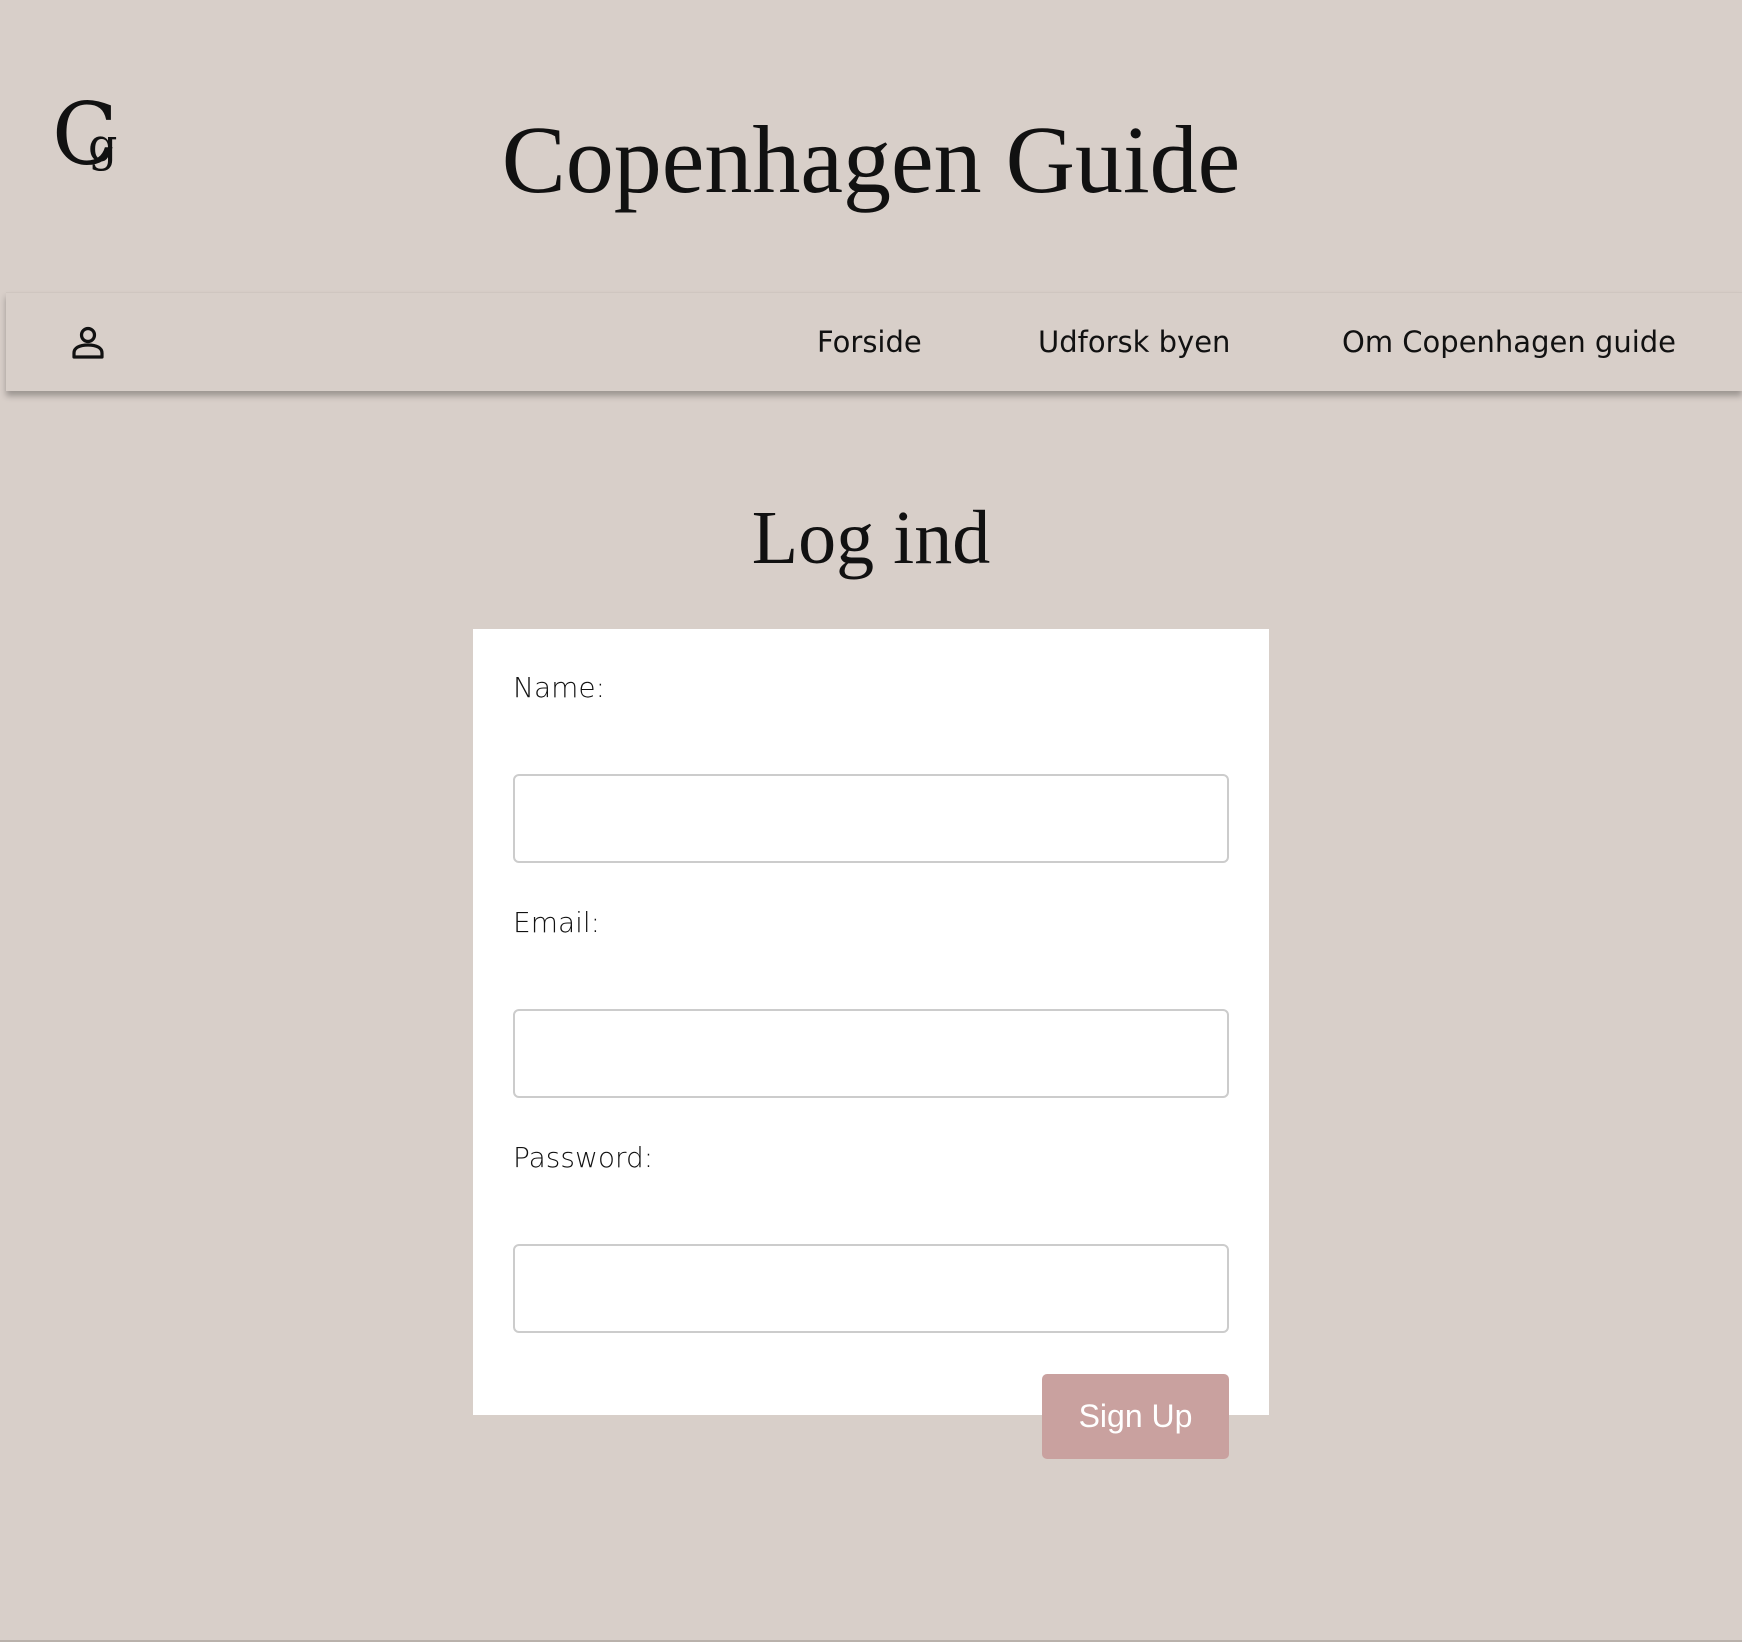 The width and height of the screenshot is (1742, 1642). I want to click on main-nav: Forside Udforsk byen Om Copenhagen guide, so click(874, 341).